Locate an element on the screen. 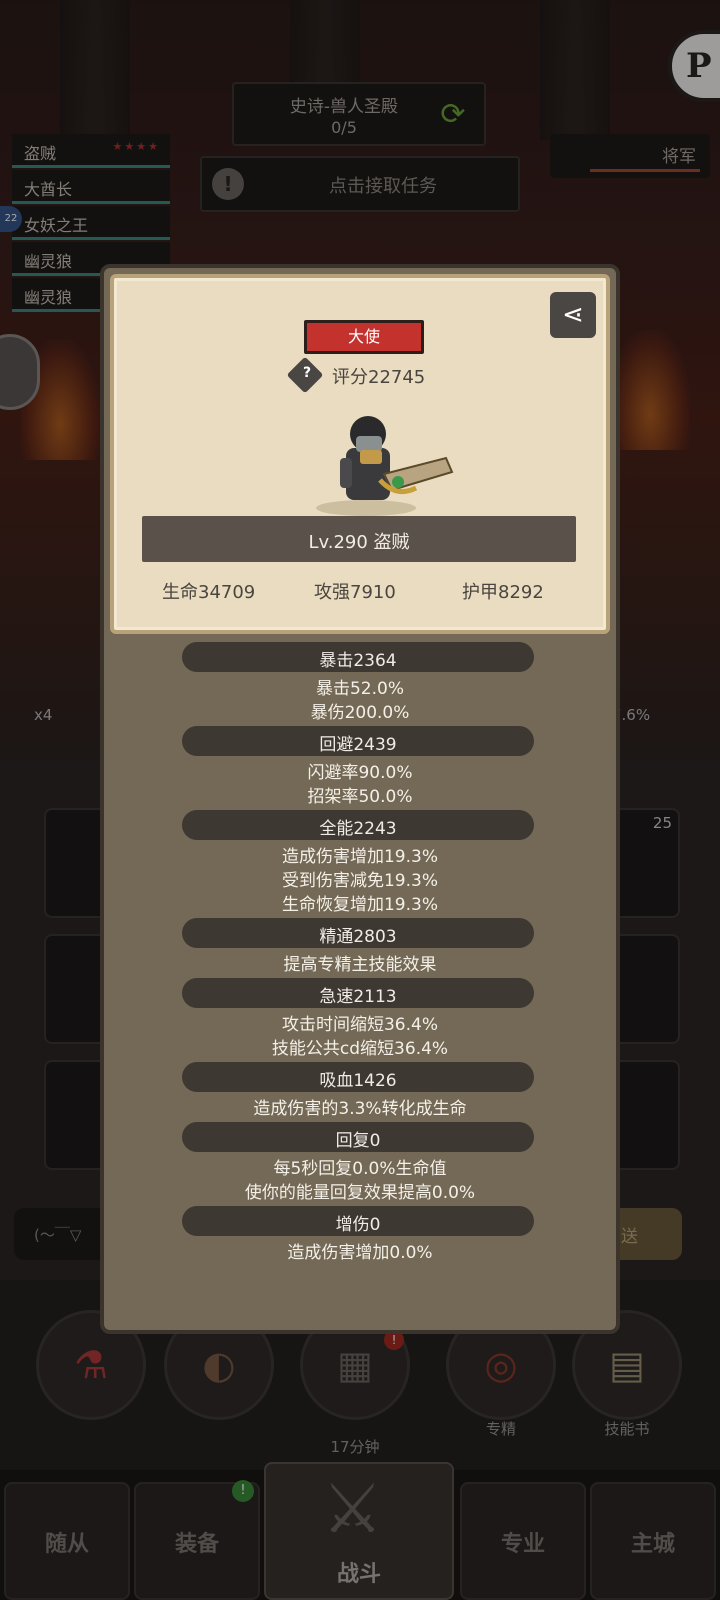 Image resolution: width=720 pixels, height=1600 pixels. stat-header-label: 吸血1426 is located at coordinates (358, 1081).